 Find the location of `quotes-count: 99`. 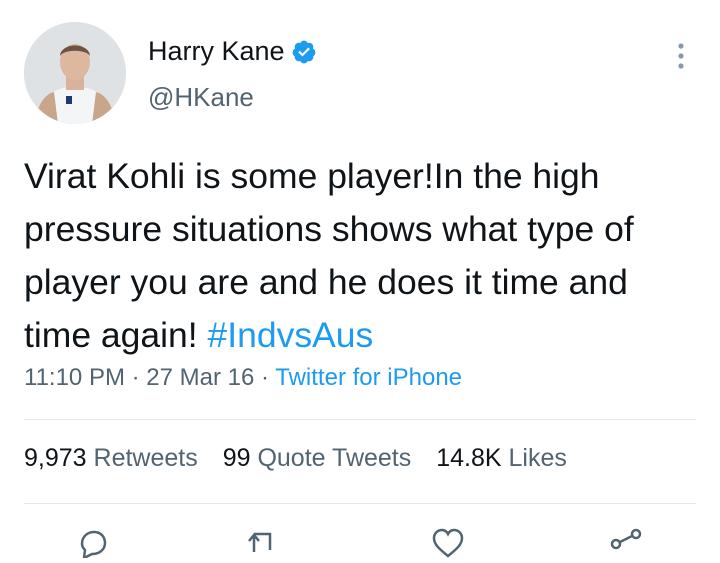

quotes-count: 99 is located at coordinates (236, 458).